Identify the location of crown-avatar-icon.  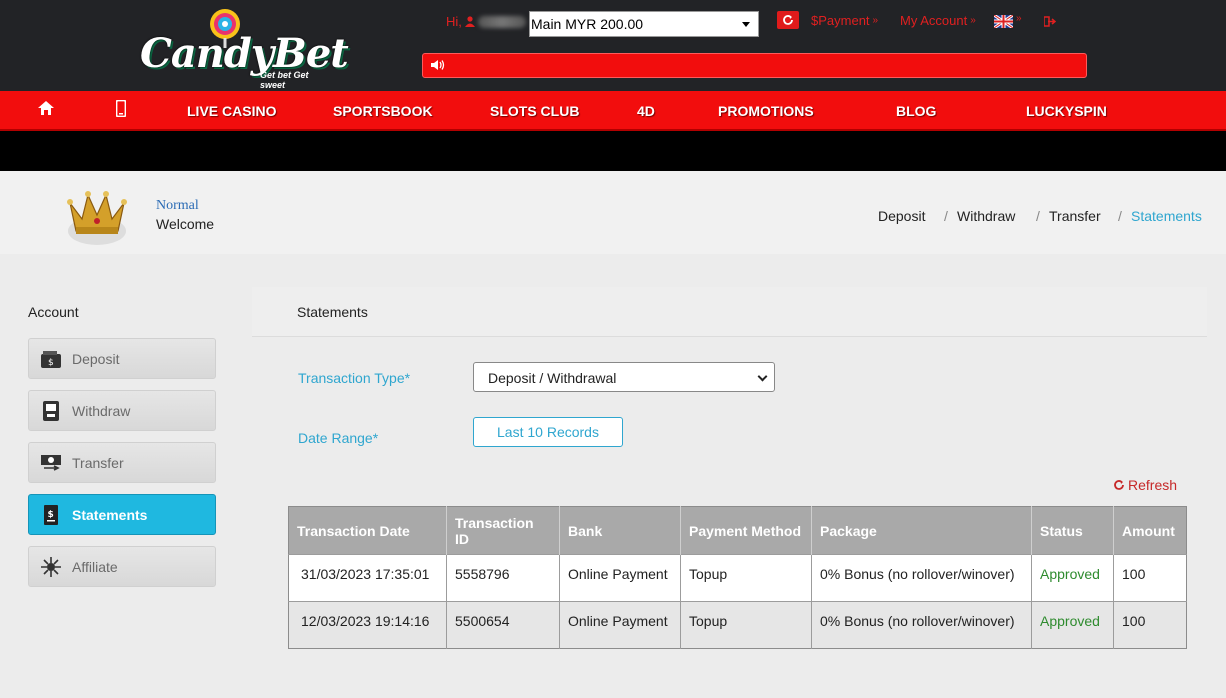
(97, 218).